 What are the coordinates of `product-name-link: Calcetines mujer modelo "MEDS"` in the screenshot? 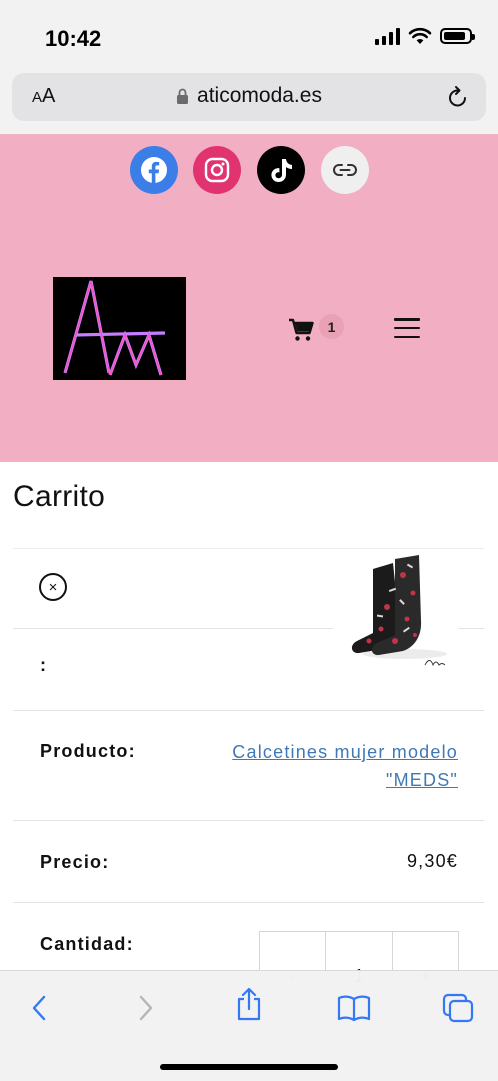 It's located at (345, 766).